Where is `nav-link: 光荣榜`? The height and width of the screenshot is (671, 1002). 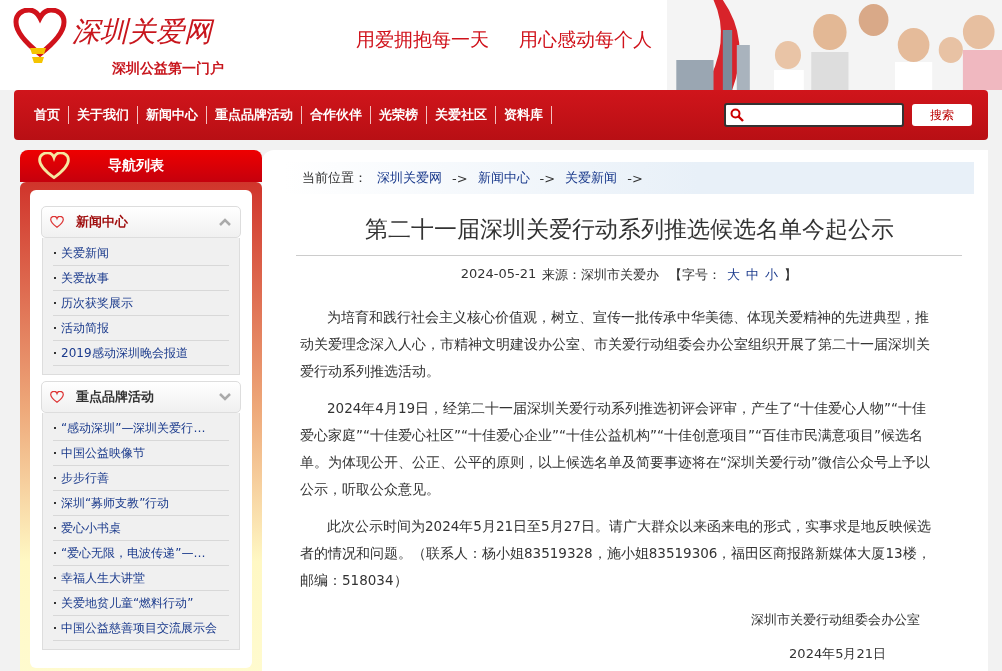
nav-link: 光荣榜 is located at coordinates (399, 115).